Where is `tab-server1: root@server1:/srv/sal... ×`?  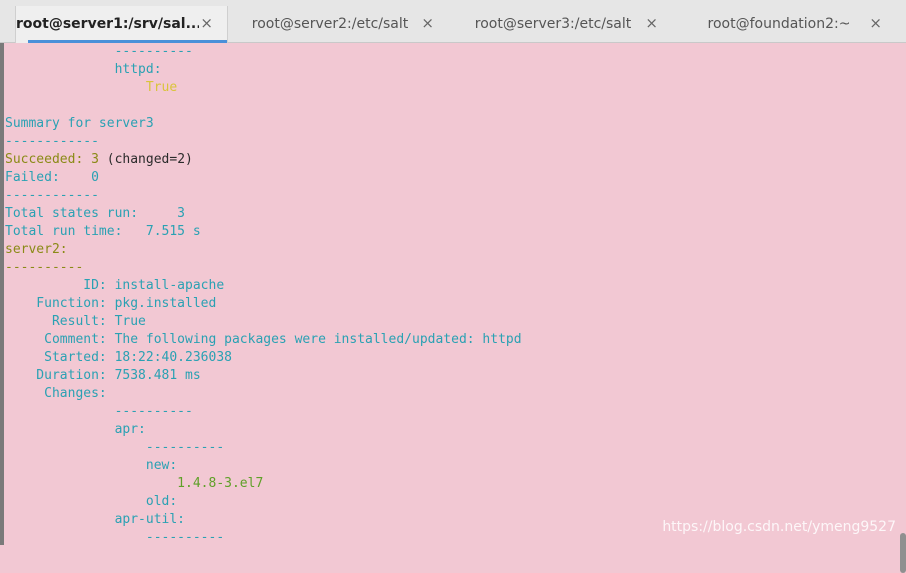
tab-server1: root@server1:/srv/sal... × is located at coordinates (121, 24).